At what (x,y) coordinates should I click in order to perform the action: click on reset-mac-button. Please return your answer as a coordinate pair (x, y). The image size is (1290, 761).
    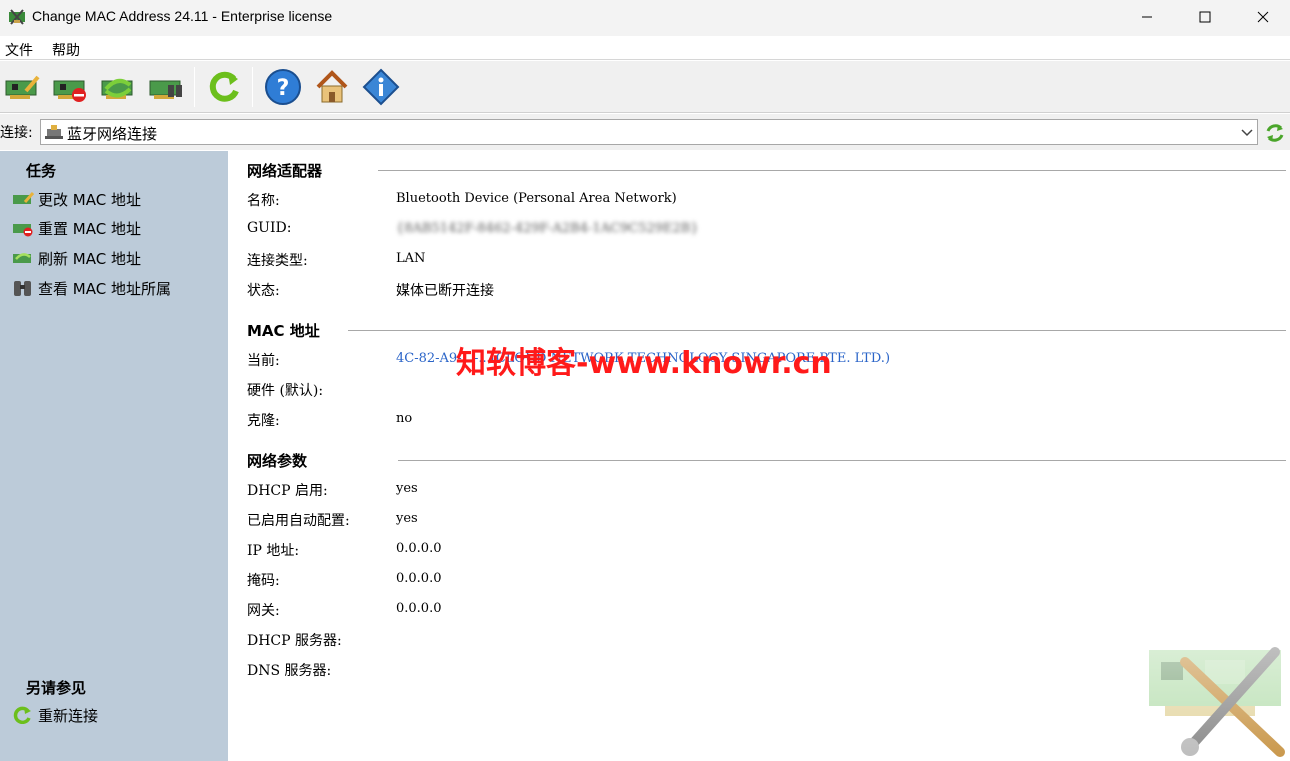
    Looking at the image, I should click on (70, 87).